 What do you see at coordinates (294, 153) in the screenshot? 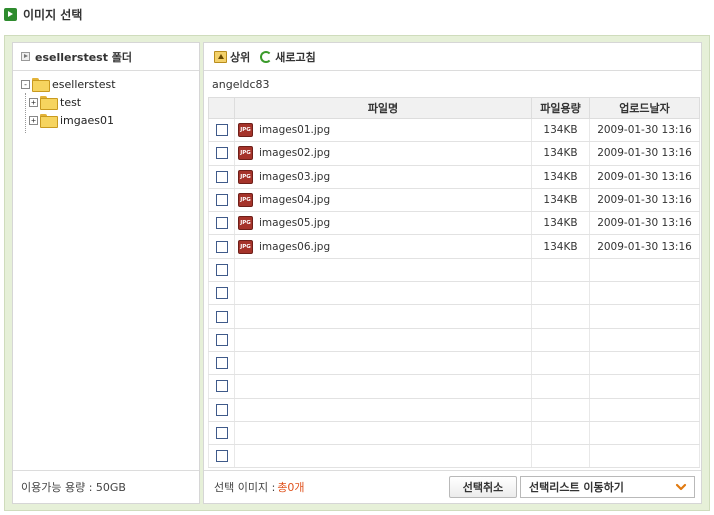
I see `filename-text: images02.jpg` at bounding box center [294, 153].